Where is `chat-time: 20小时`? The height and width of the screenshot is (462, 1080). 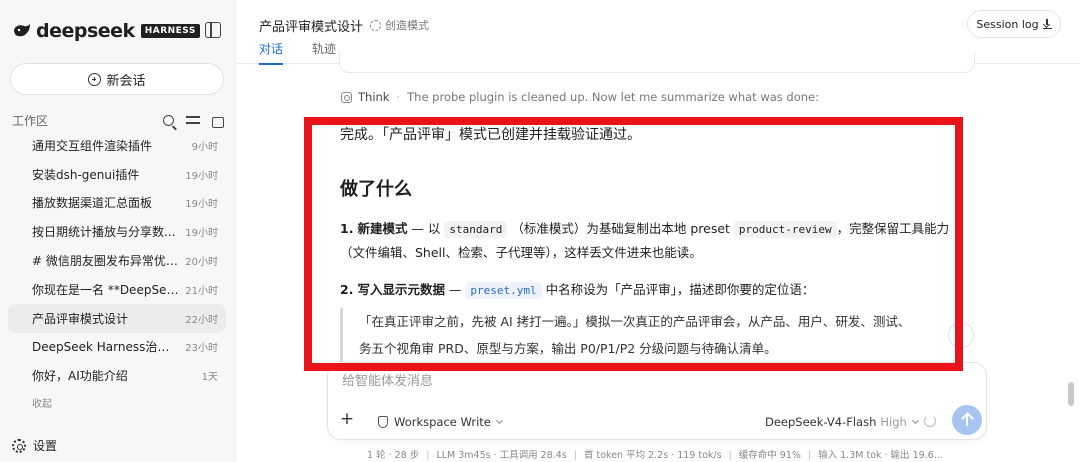
chat-time: 20小时 is located at coordinates (201, 263).